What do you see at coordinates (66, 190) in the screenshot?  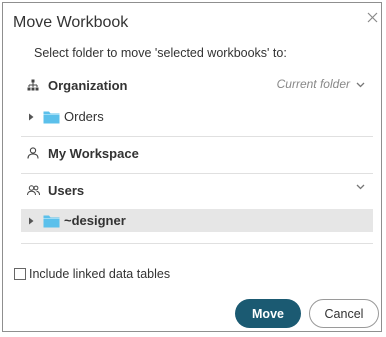 I see `section-users-label: Users` at bounding box center [66, 190].